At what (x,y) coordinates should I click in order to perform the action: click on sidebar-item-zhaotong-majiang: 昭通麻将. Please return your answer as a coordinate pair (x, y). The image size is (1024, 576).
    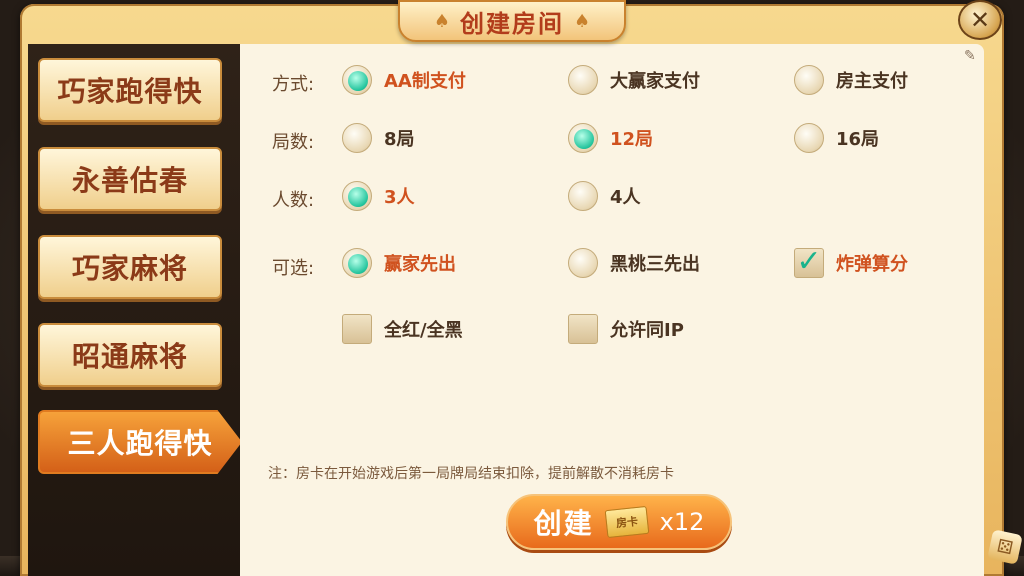
    Looking at the image, I should click on (130, 355).